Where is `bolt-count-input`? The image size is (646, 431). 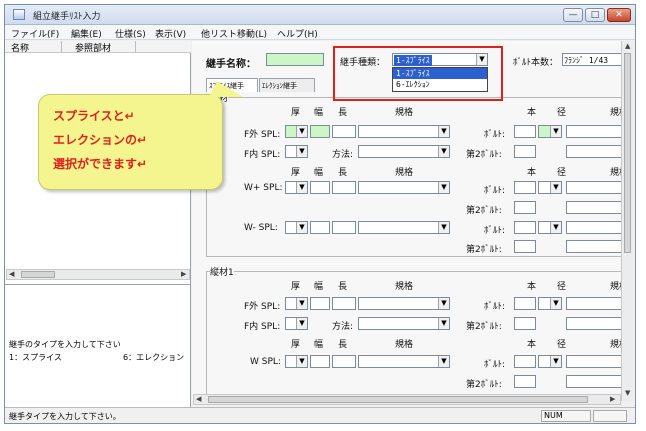
bolt-count-input is located at coordinates (525, 131).